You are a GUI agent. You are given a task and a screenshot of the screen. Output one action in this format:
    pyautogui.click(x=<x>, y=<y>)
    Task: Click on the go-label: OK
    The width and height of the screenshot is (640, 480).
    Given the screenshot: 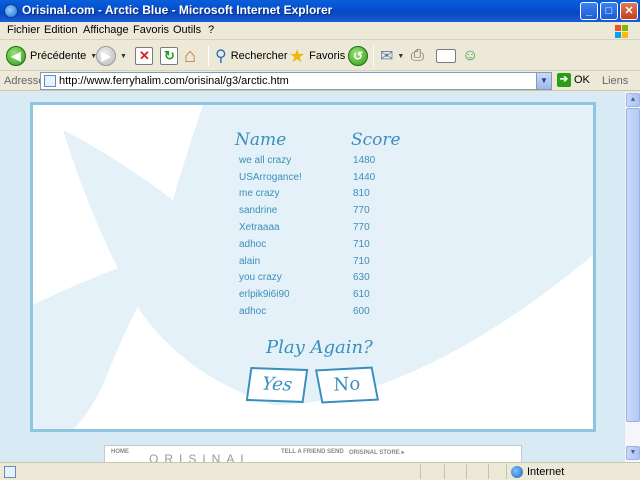 What is the action you would take?
    pyautogui.click(x=582, y=80)
    